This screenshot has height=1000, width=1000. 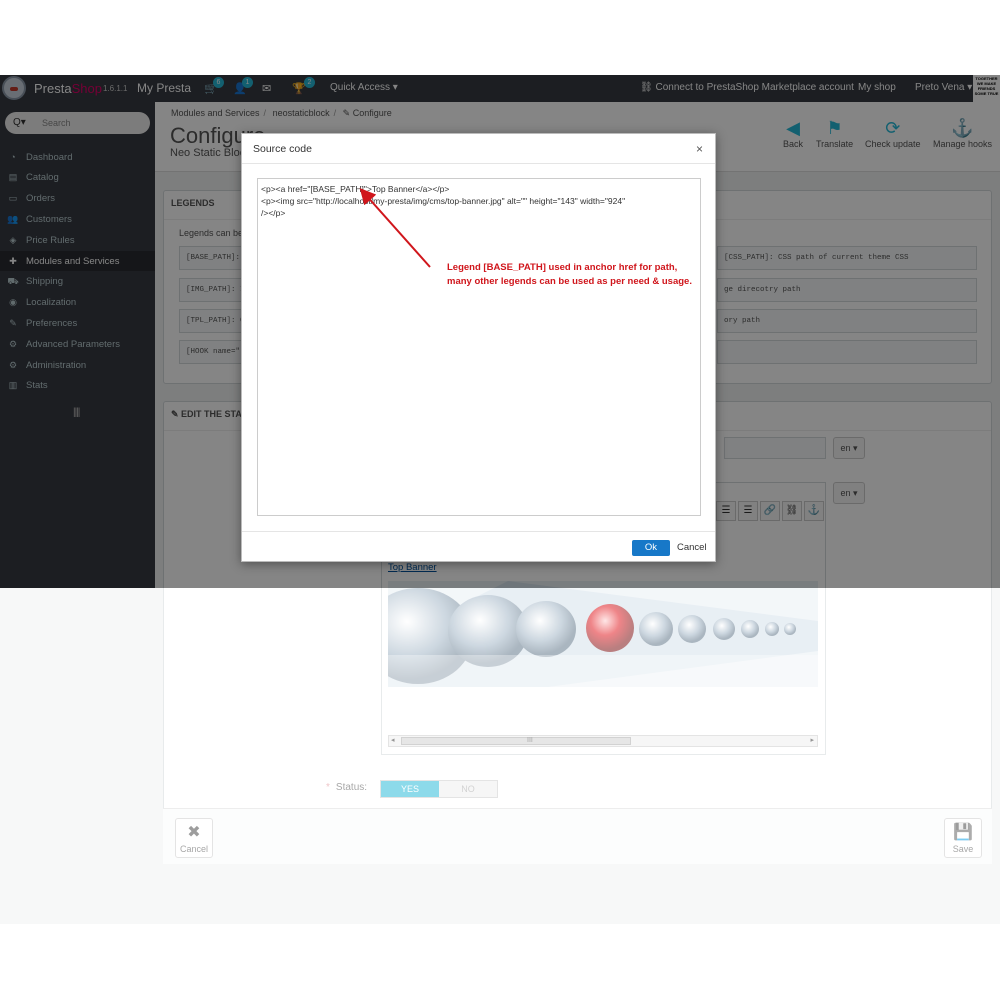 What do you see at coordinates (651, 548) in the screenshot?
I see `ok-button: Ok` at bounding box center [651, 548].